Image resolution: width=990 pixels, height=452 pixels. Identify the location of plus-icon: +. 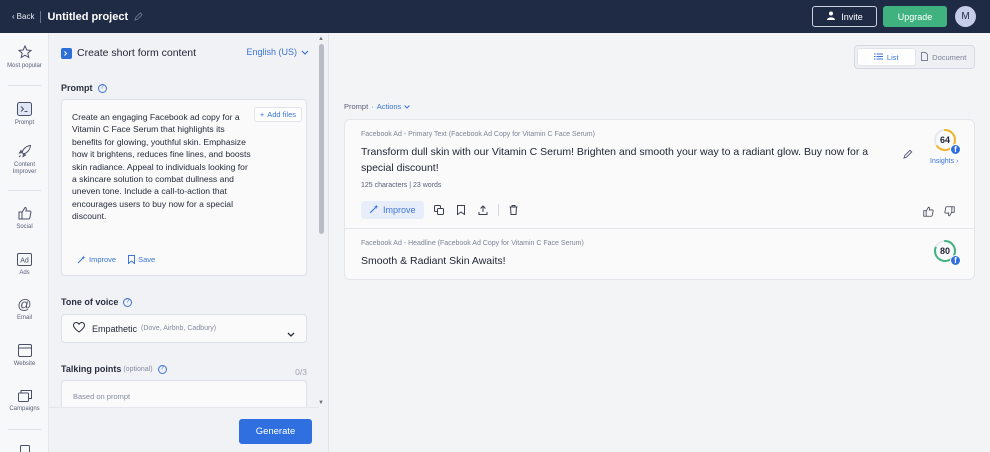
(262, 114).